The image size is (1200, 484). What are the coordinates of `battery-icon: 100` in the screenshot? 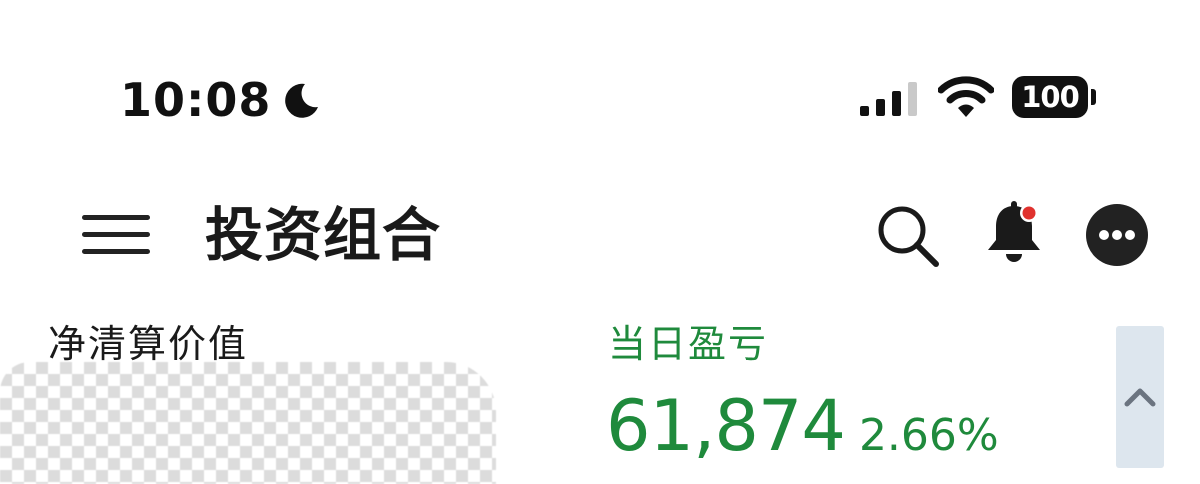 It's located at (1050, 97).